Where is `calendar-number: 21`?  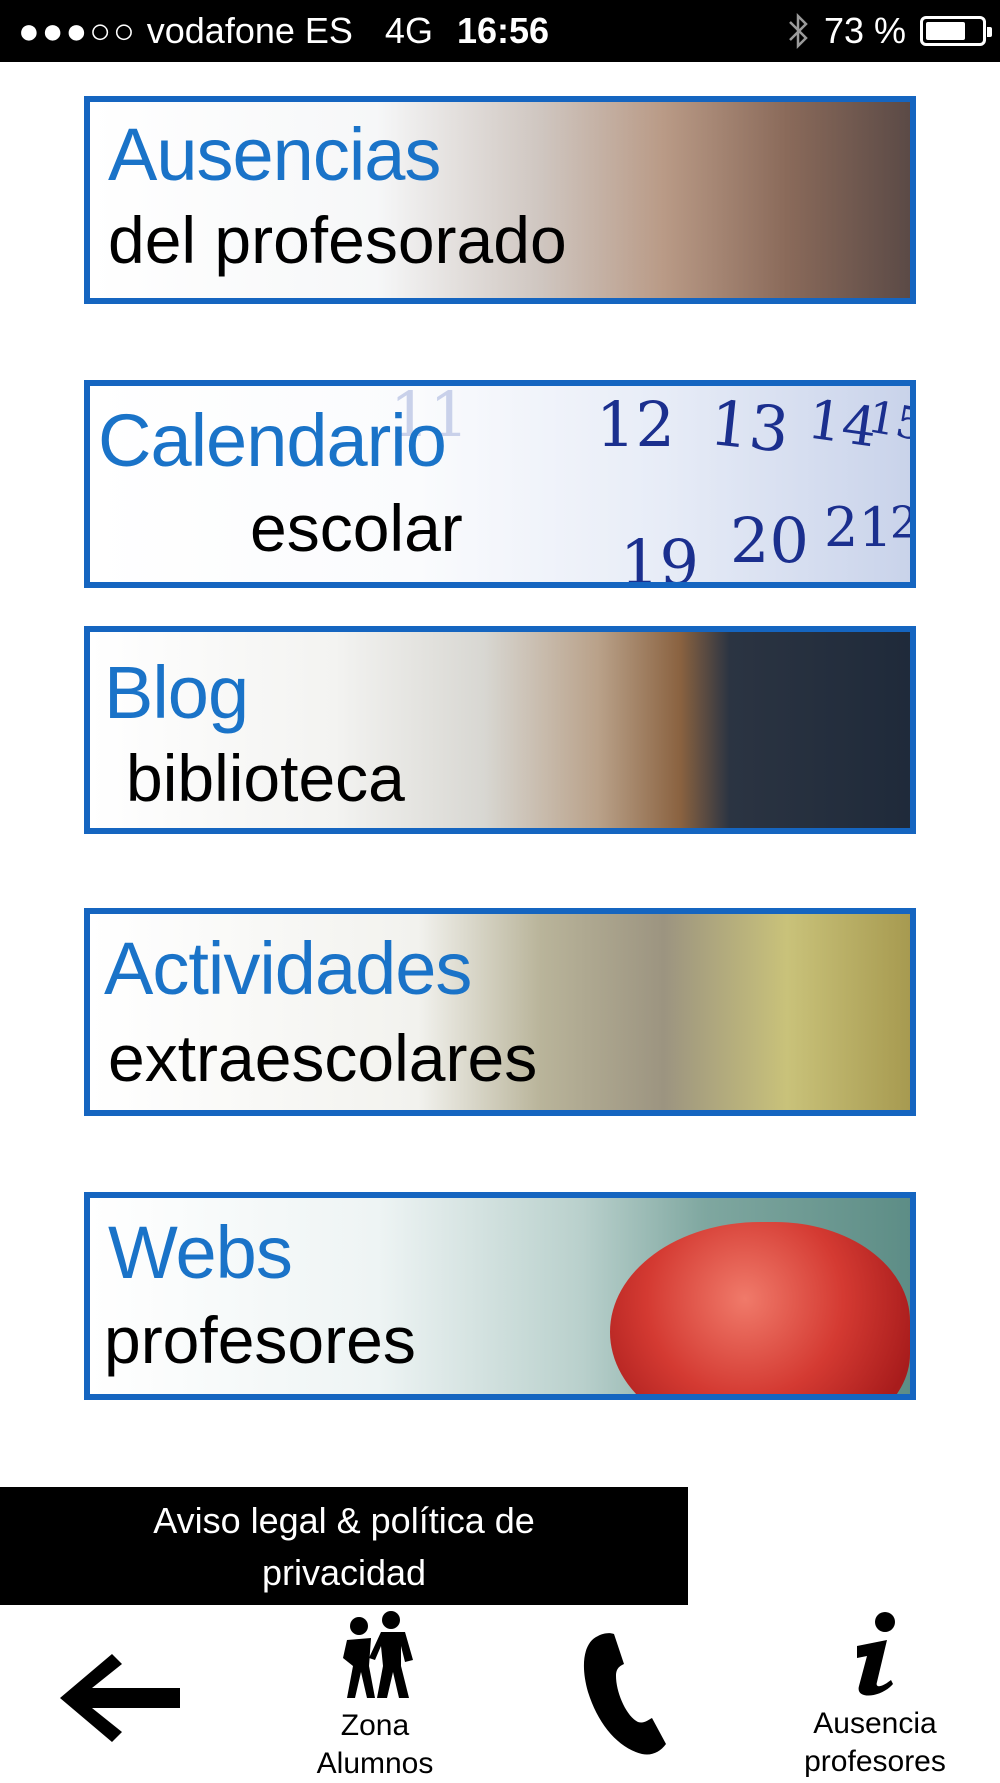
calendar-number: 21 is located at coordinates (858, 527).